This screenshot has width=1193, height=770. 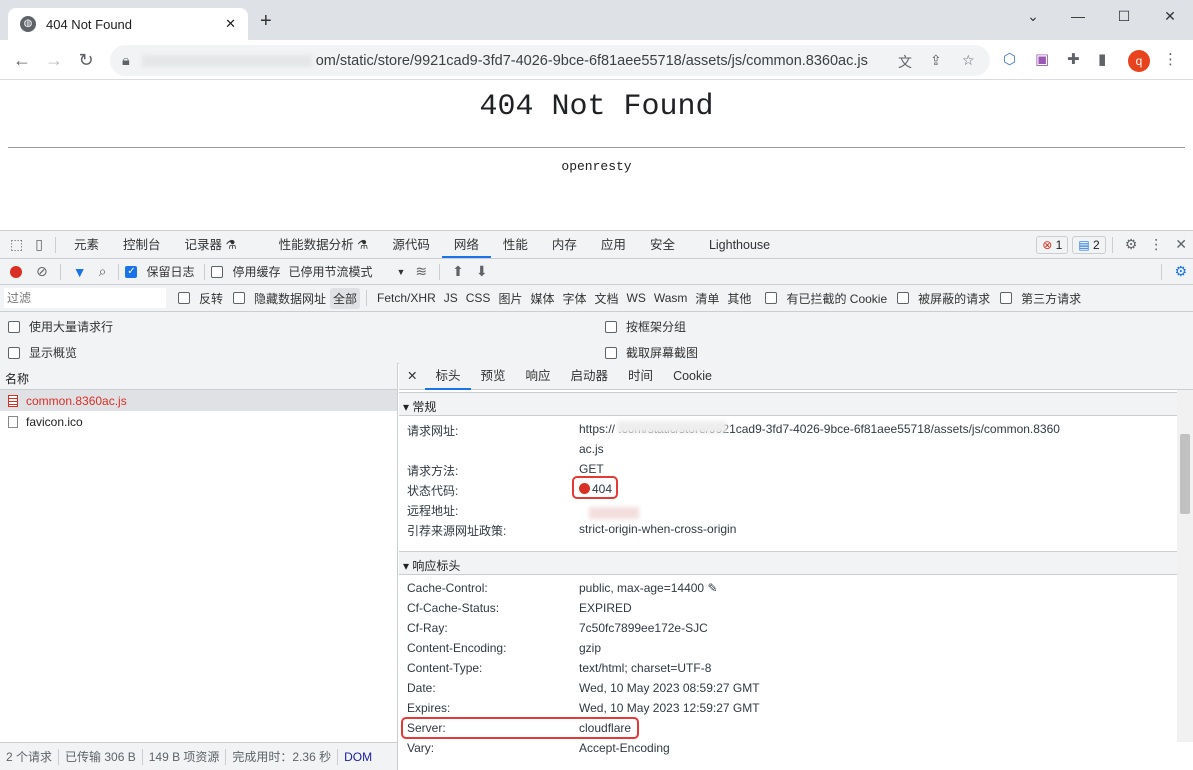 What do you see at coordinates (1102, 59) in the screenshot?
I see `side-panel-icon: ▮` at bounding box center [1102, 59].